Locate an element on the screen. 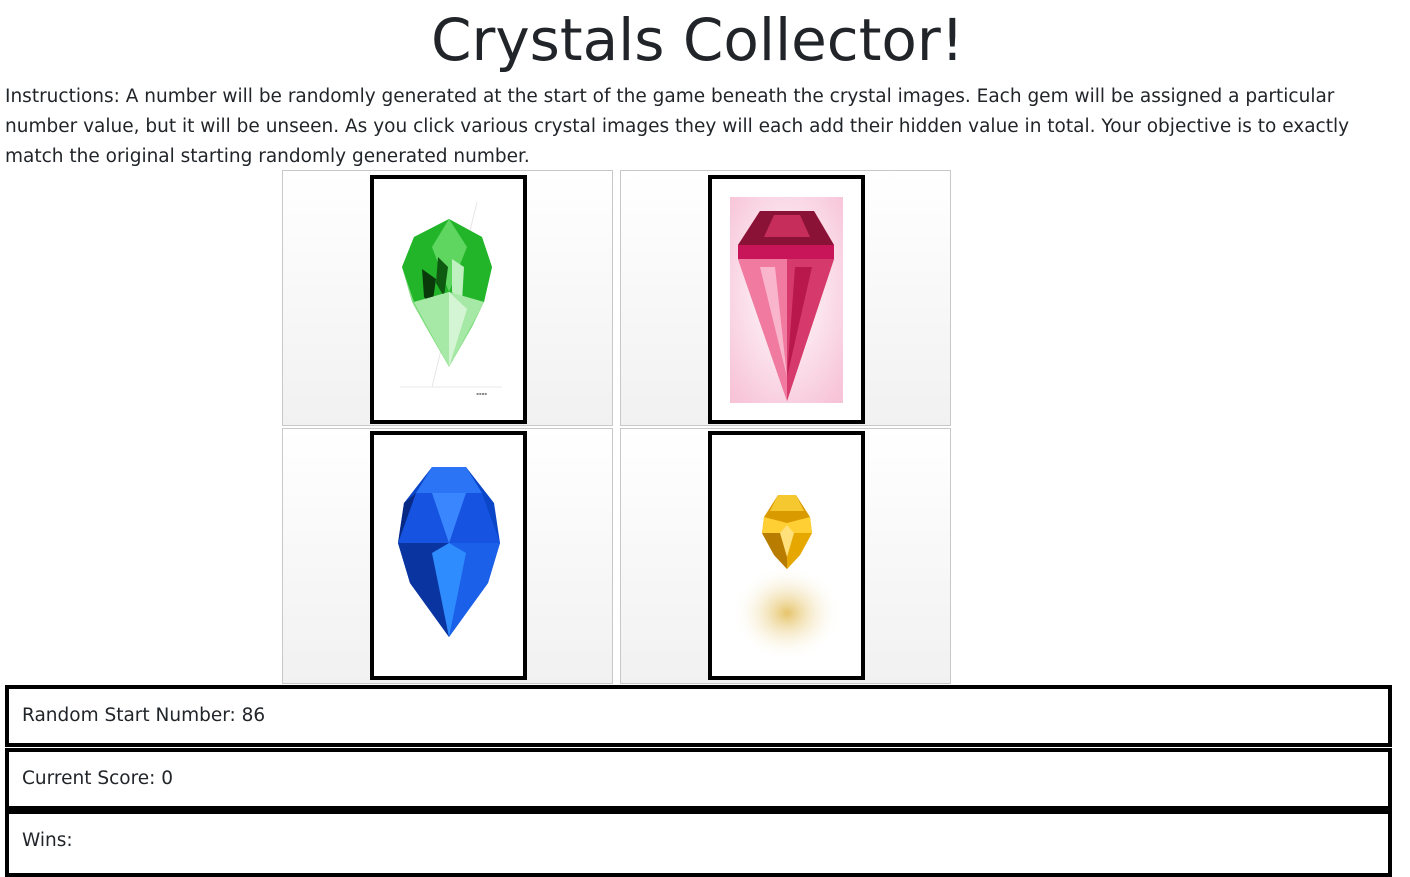 The height and width of the screenshot is (877, 1410). blue-crystal-icon is located at coordinates (448, 556).